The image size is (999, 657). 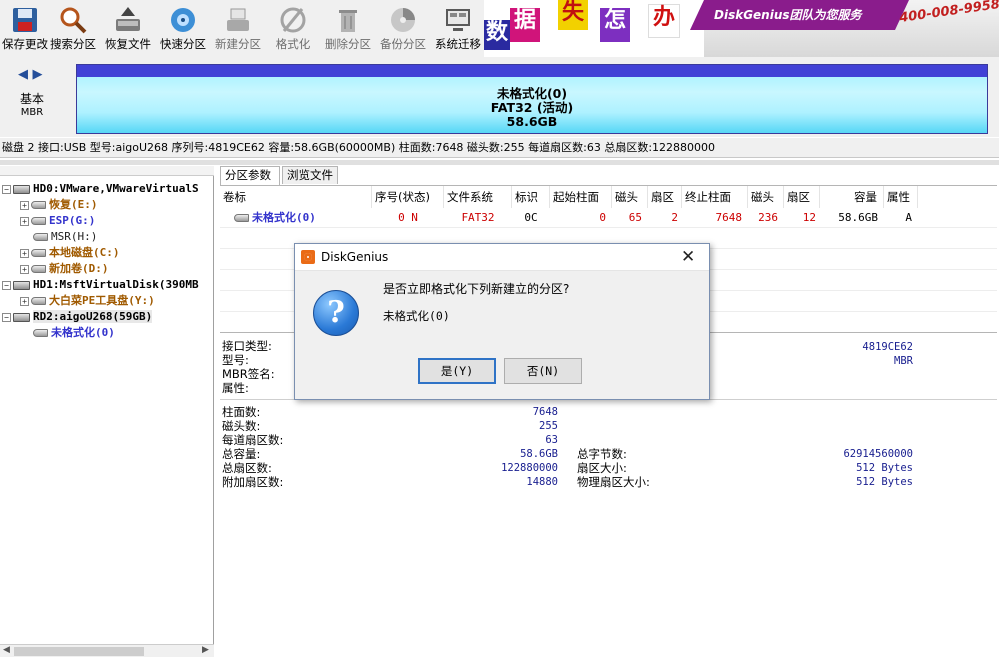 I want to click on splitter, so click(x=499, y=162).